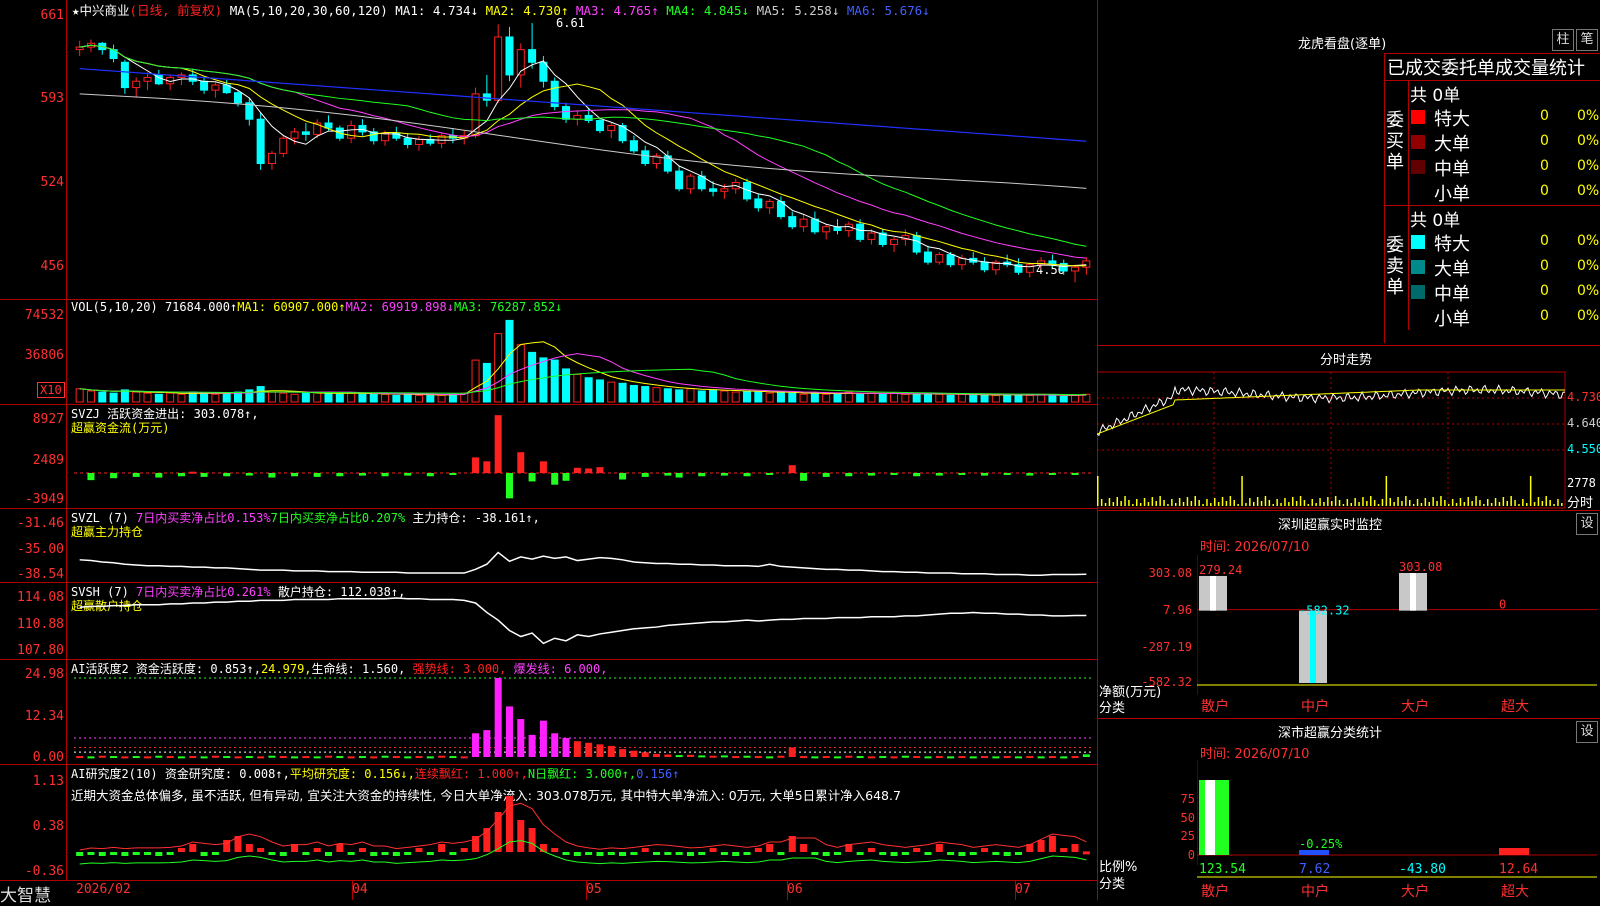 This screenshot has width=1600, height=906. What do you see at coordinates (1587, 40) in the screenshot?
I see `tick-view-button: 笔` at bounding box center [1587, 40].